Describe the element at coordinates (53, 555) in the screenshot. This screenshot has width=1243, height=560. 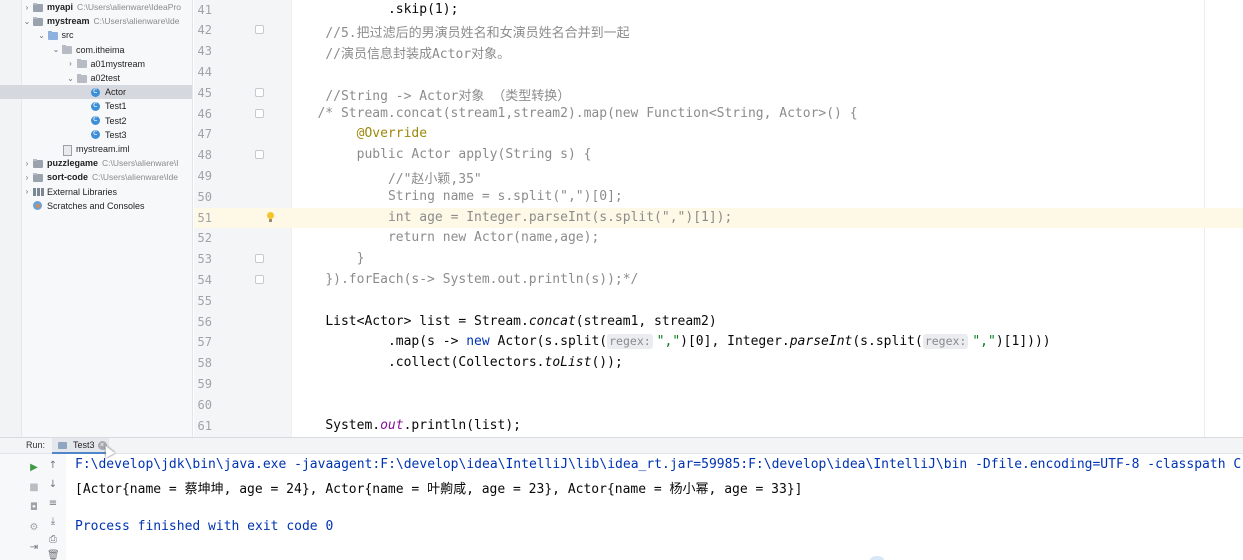
I see `trash-icon: 🗑` at that location.